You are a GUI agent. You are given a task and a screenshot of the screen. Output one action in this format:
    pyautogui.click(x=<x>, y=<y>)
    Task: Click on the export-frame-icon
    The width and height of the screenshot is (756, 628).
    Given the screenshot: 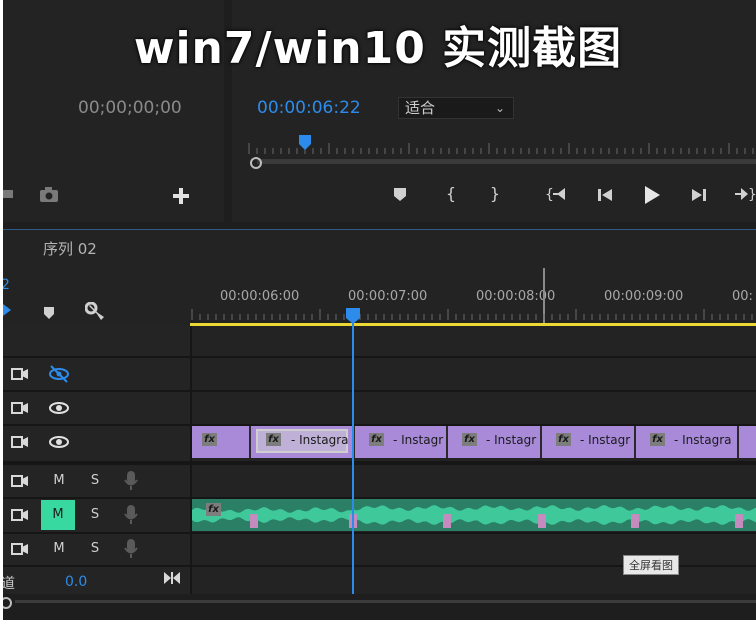 What is the action you would take?
    pyautogui.click(x=10, y=193)
    